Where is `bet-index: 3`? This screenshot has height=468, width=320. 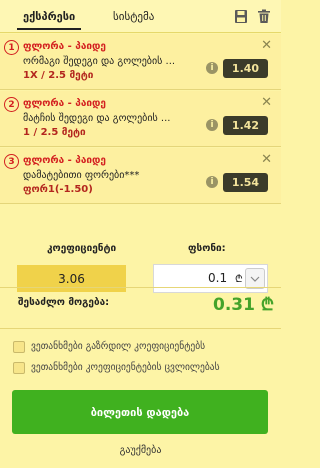
bet-index: 3 is located at coordinates (11, 161).